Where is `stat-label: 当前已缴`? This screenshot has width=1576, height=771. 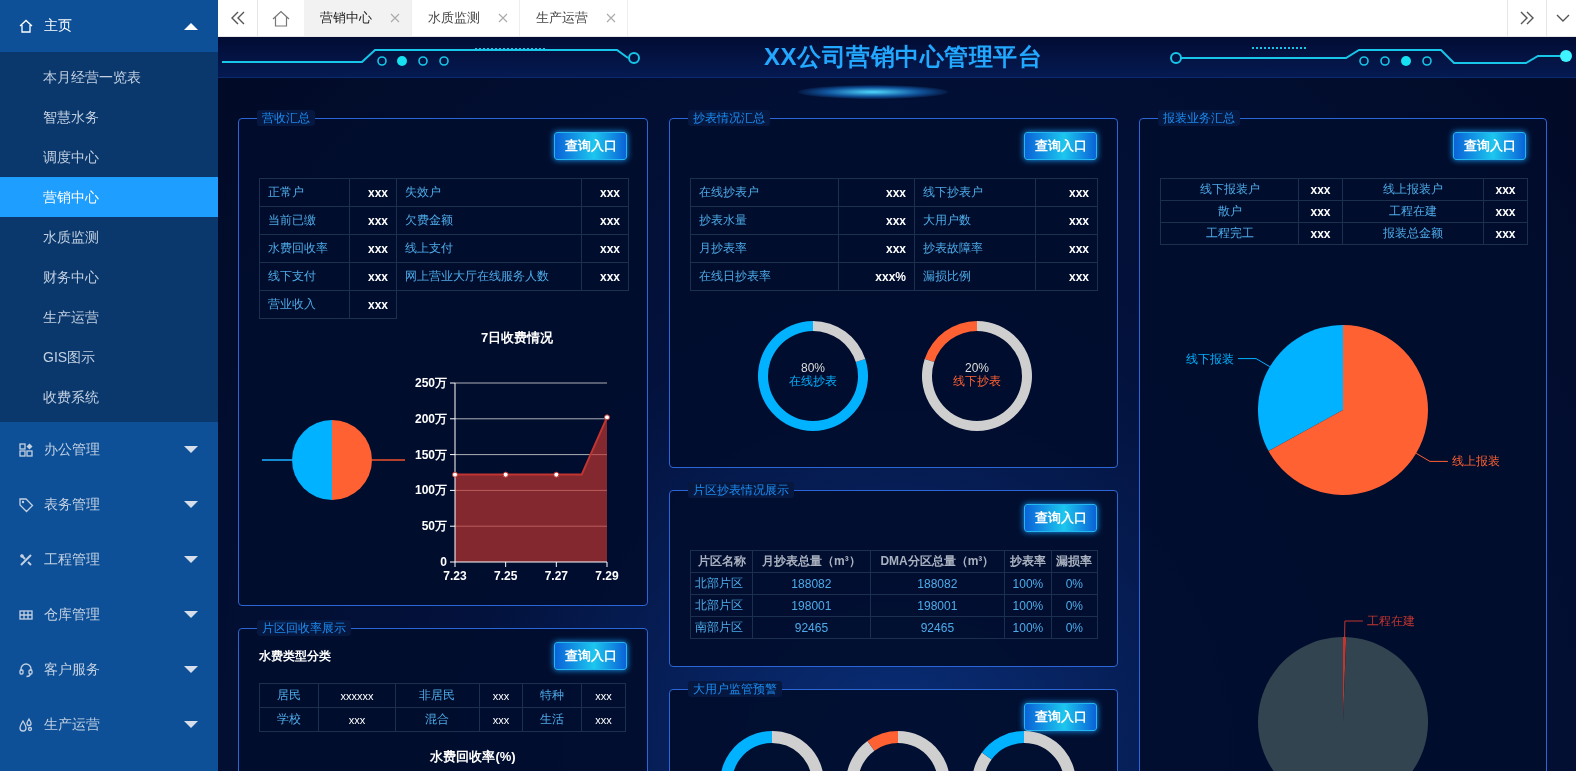 stat-label: 当前已缴 is located at coordinates (304, 220).